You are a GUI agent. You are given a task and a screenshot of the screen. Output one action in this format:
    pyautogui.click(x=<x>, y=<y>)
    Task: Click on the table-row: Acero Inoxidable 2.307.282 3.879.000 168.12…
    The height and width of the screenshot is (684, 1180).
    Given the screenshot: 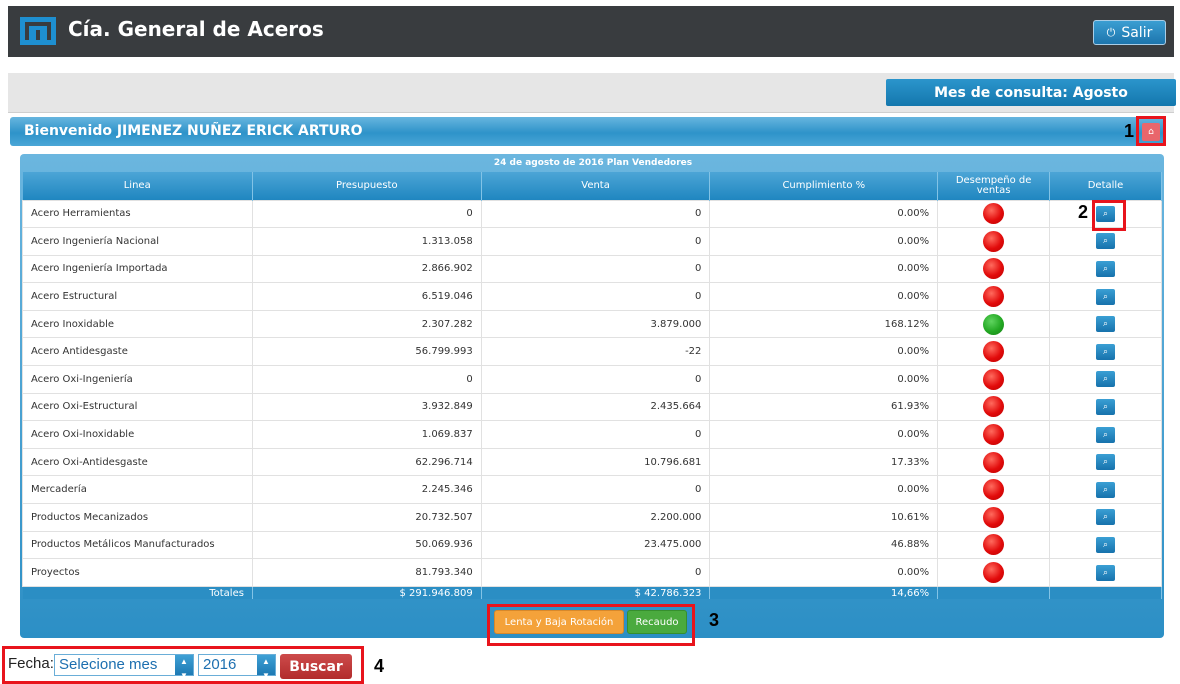 What is the action you would take?
    pyautogui.click(x=592, y=324)
    